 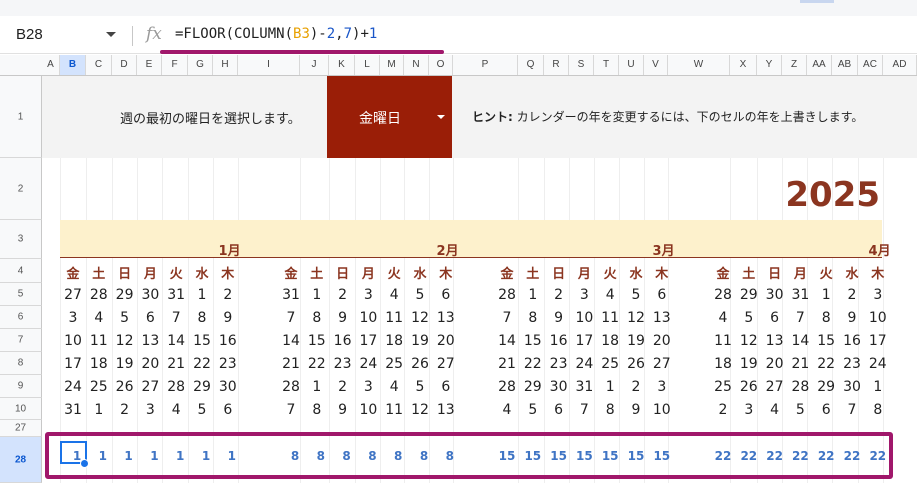 I want to click on column-header-c: C, so click(x=99, y=65).